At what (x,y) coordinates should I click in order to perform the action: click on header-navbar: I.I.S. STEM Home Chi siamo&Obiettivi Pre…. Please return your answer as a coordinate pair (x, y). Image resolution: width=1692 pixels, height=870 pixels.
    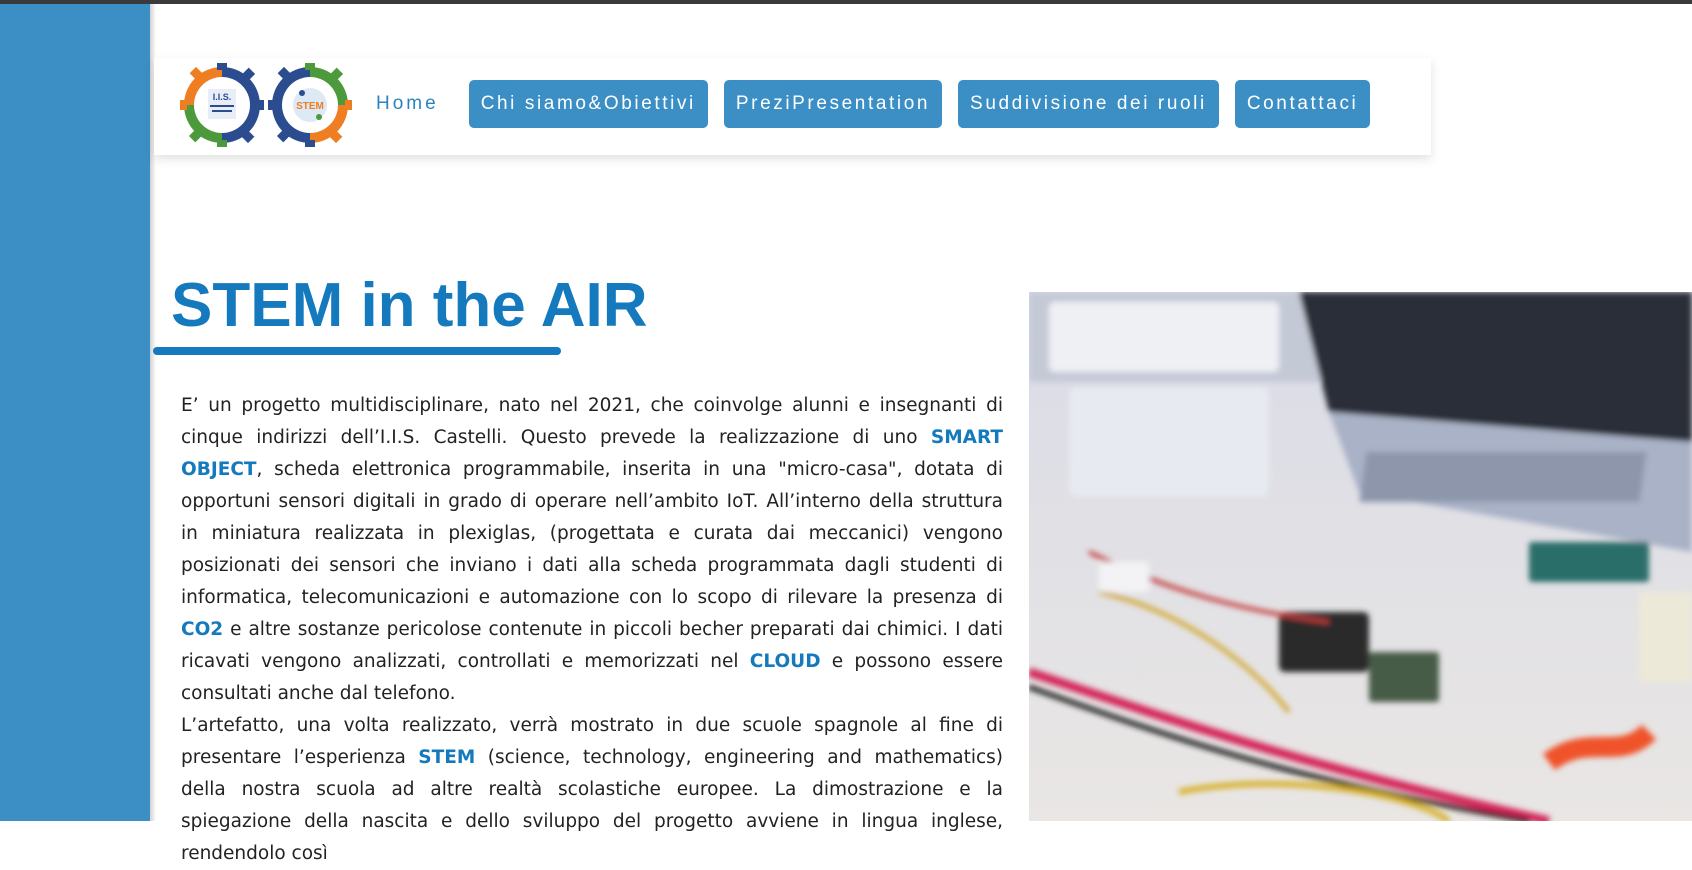
    Looking at the image, I should click on (792, 106).